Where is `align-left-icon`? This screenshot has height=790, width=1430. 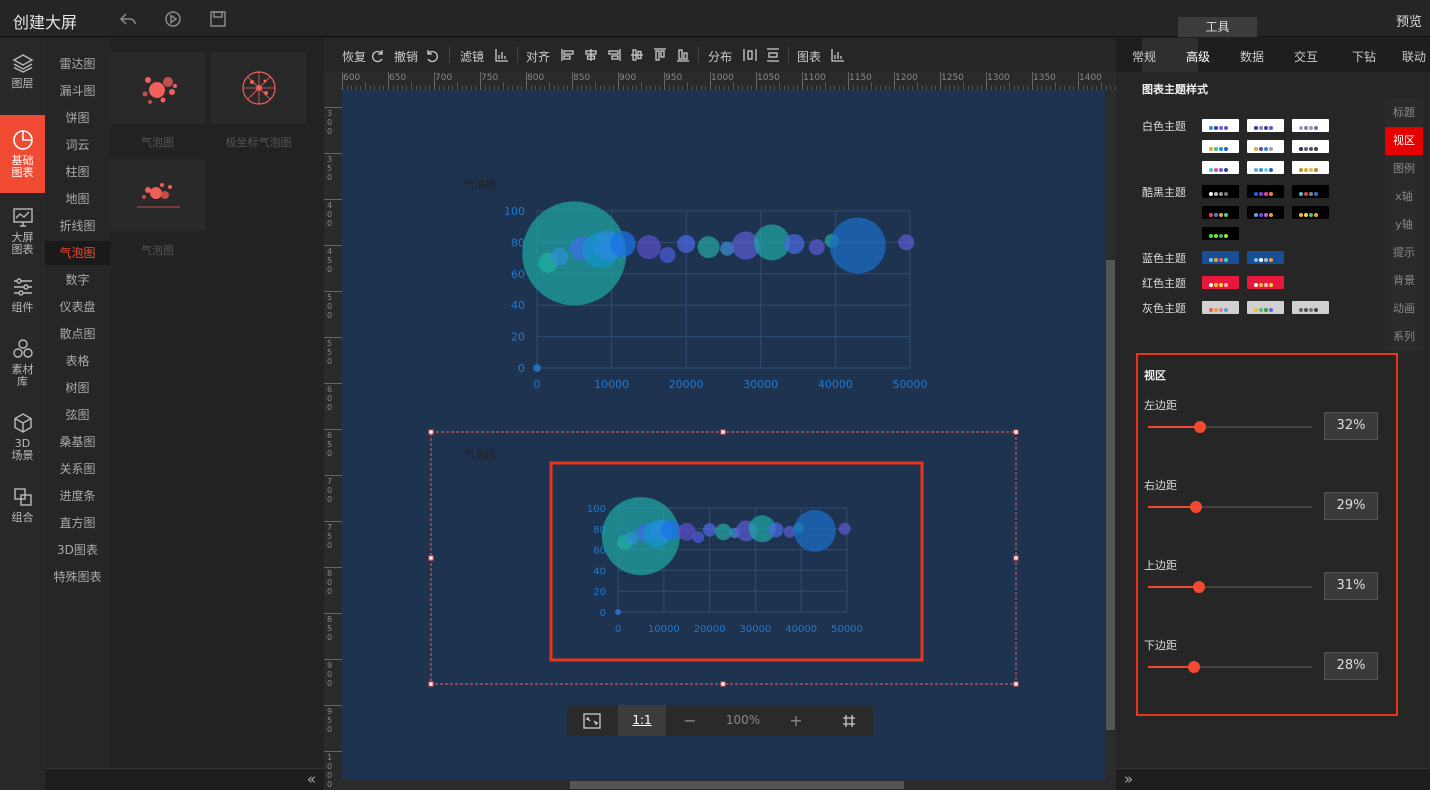 align-left-icon is located at coordinates (568, 55).